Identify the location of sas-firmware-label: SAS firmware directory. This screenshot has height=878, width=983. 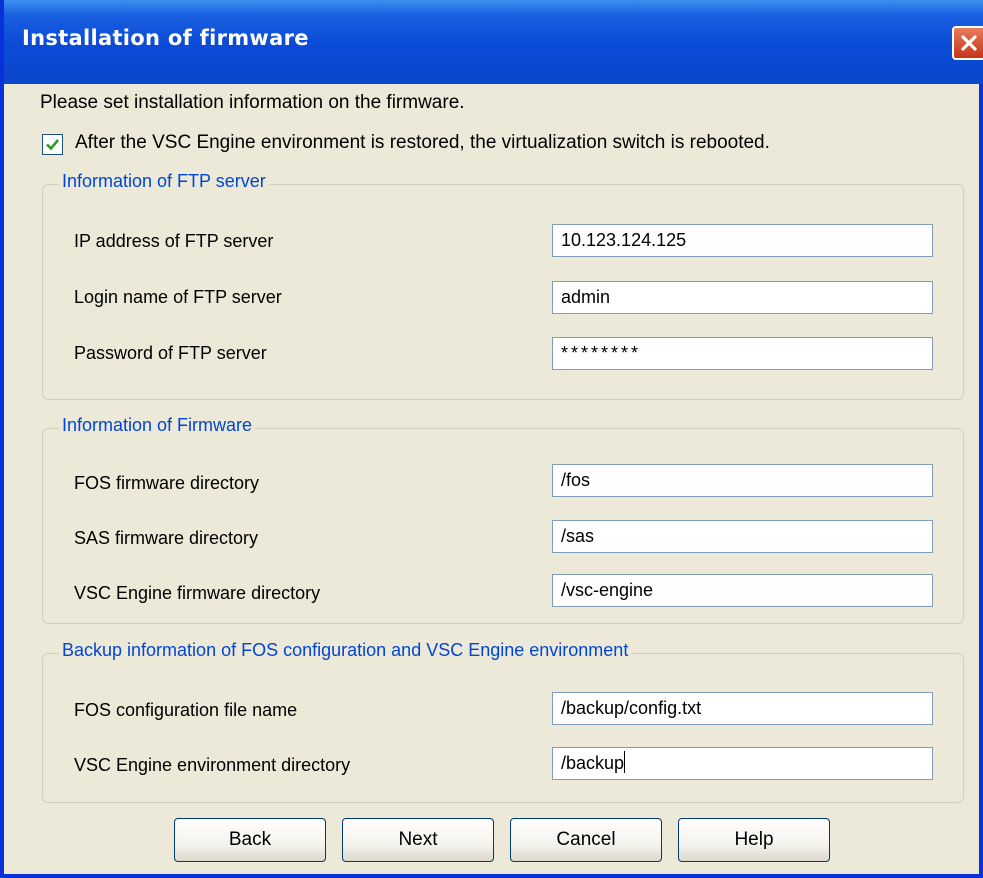
(166, 538).